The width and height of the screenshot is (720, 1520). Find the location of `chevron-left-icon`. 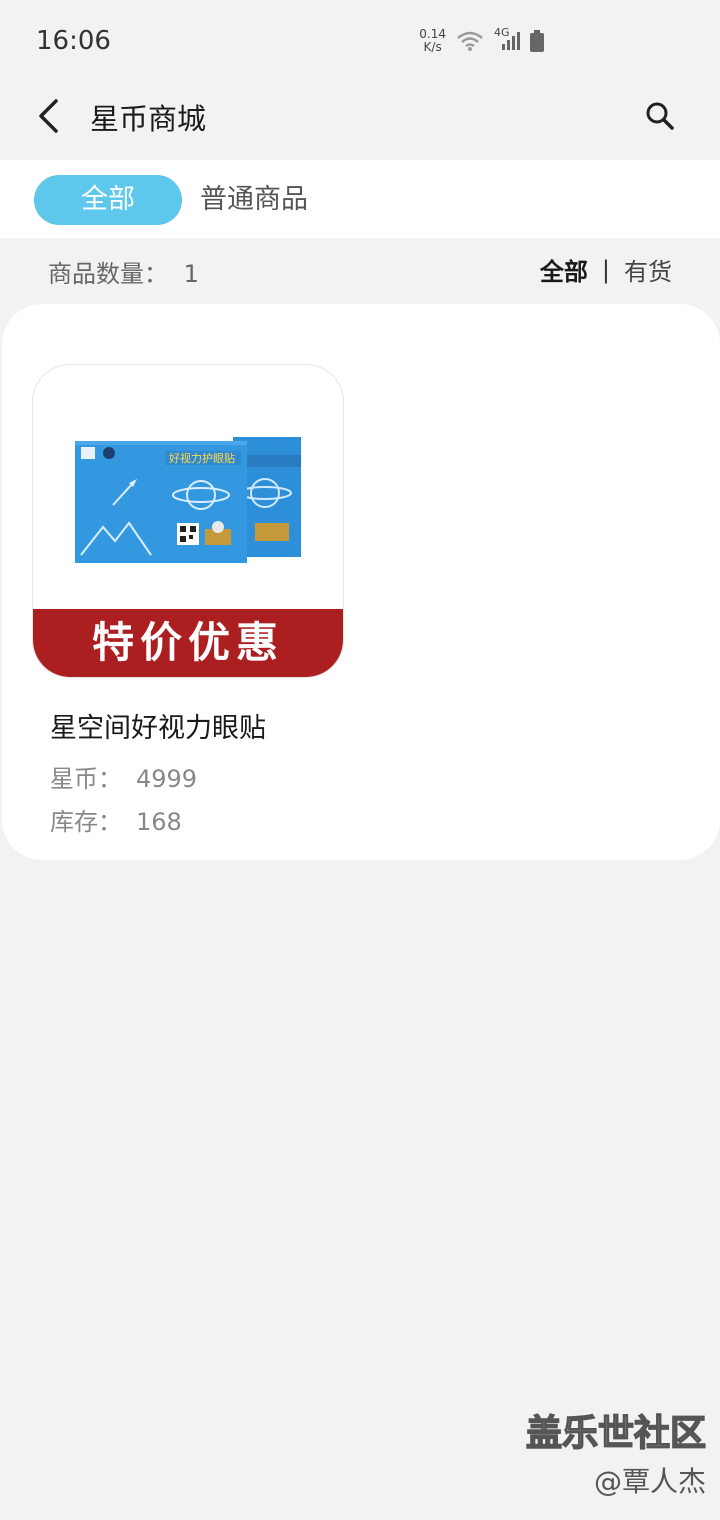

chevron-left-icon is located at coordinates (48, 116).